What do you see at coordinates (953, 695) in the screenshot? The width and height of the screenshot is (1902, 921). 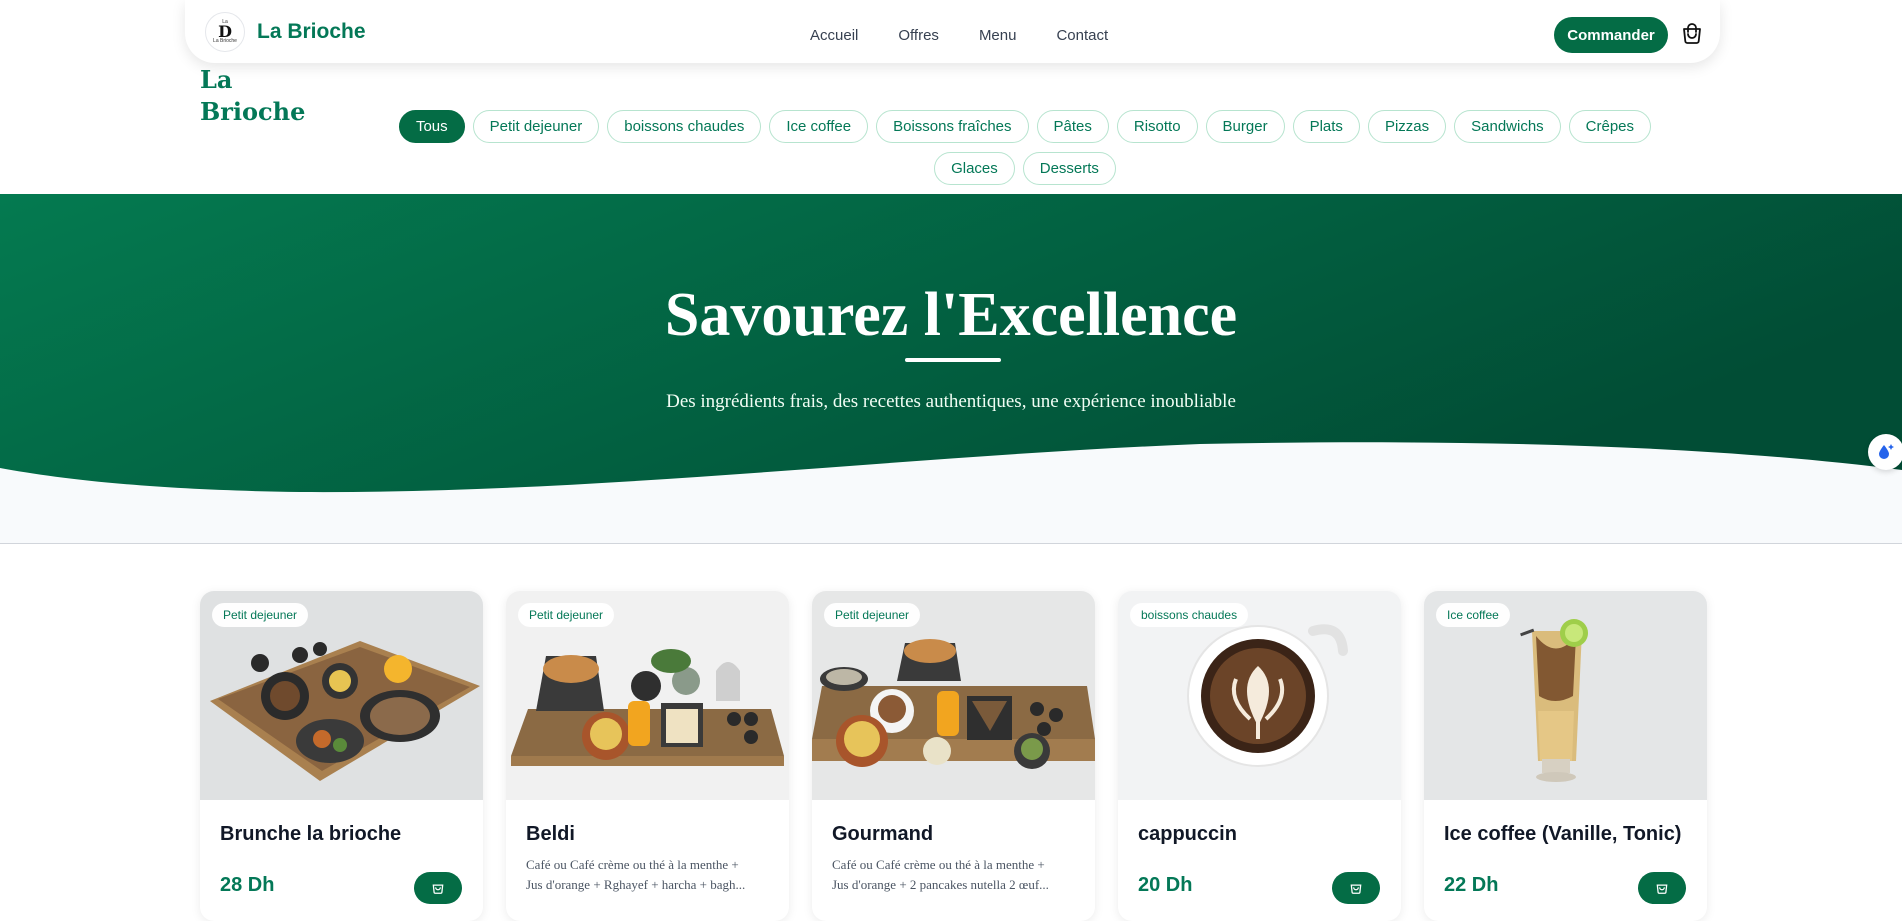 I see `product-image-gourmand-tray: Petit dejeuner` at bounding box center [953, 695].